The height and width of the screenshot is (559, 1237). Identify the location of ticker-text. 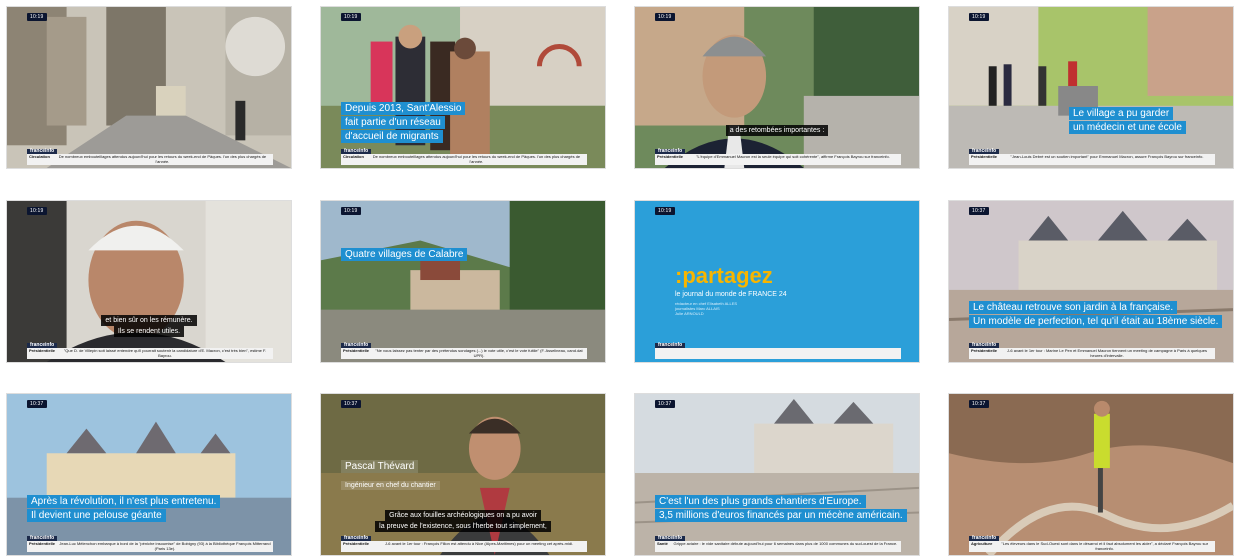
(780, 353).